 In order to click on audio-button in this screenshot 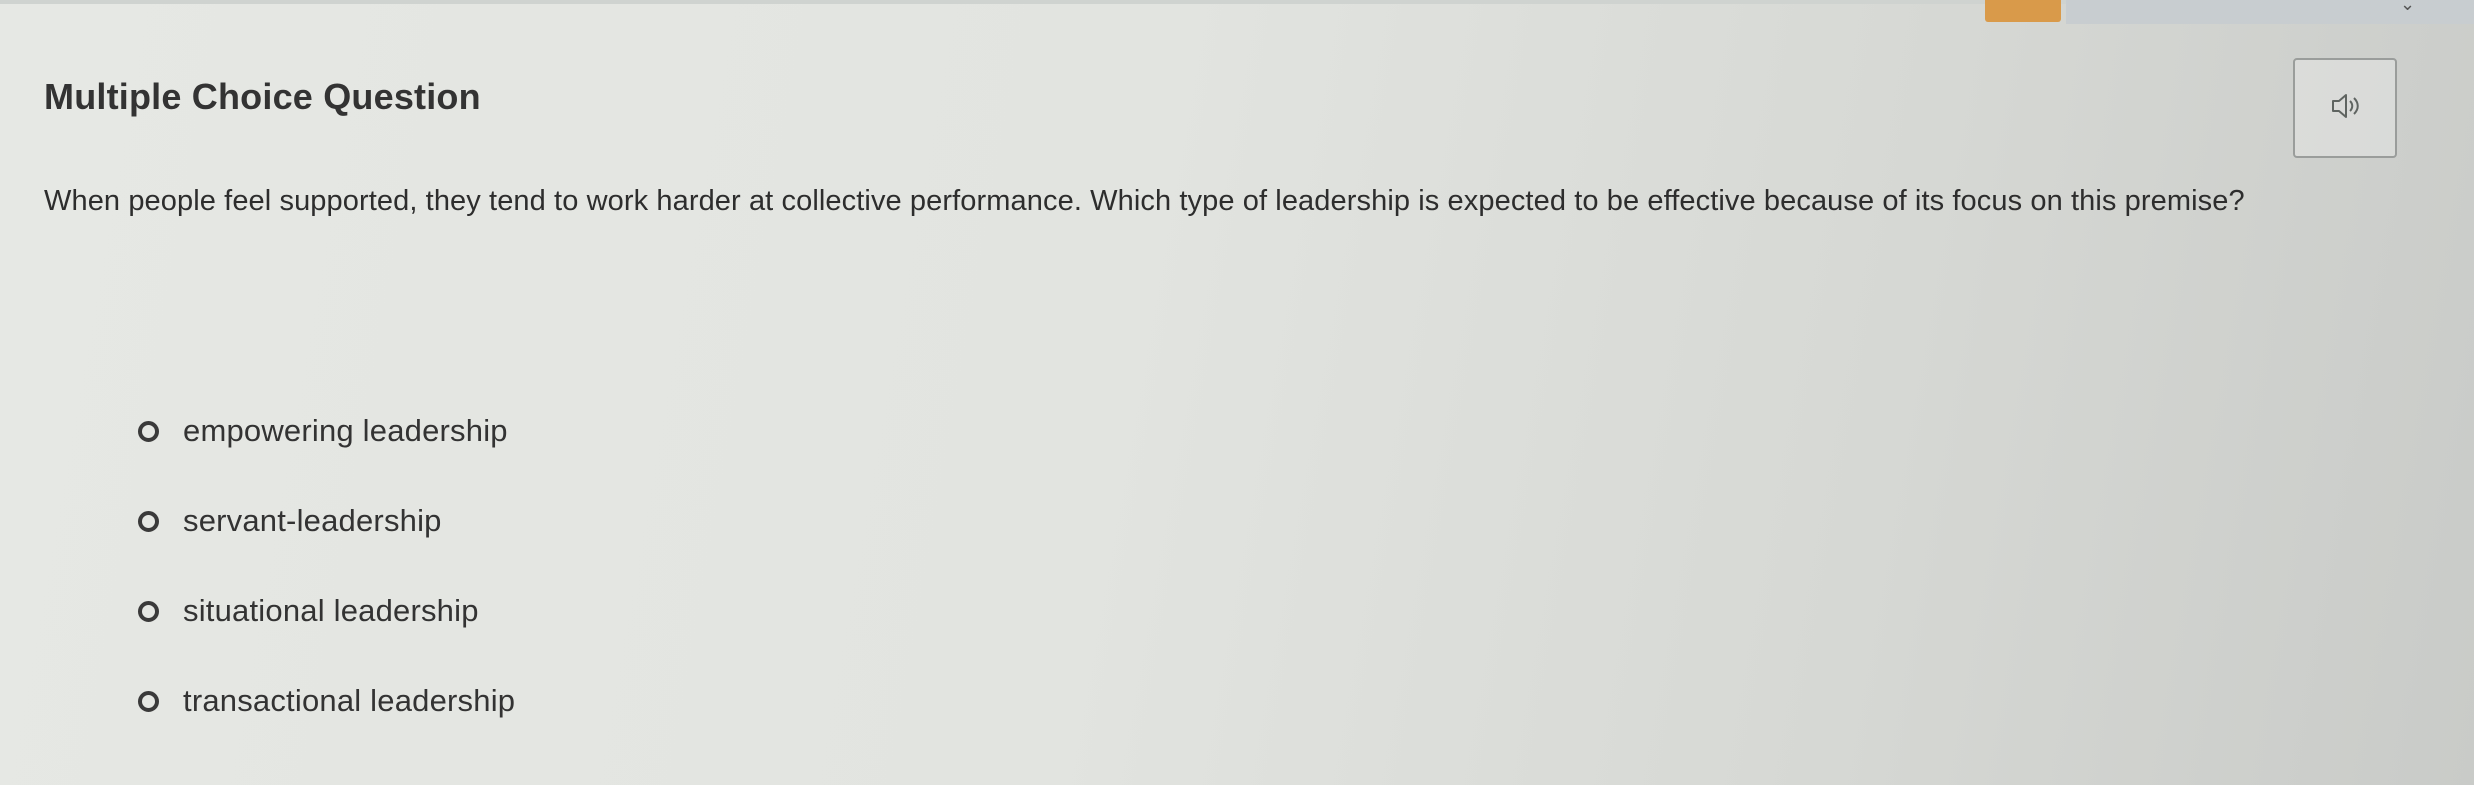, I will do `click(2345, 108)`.